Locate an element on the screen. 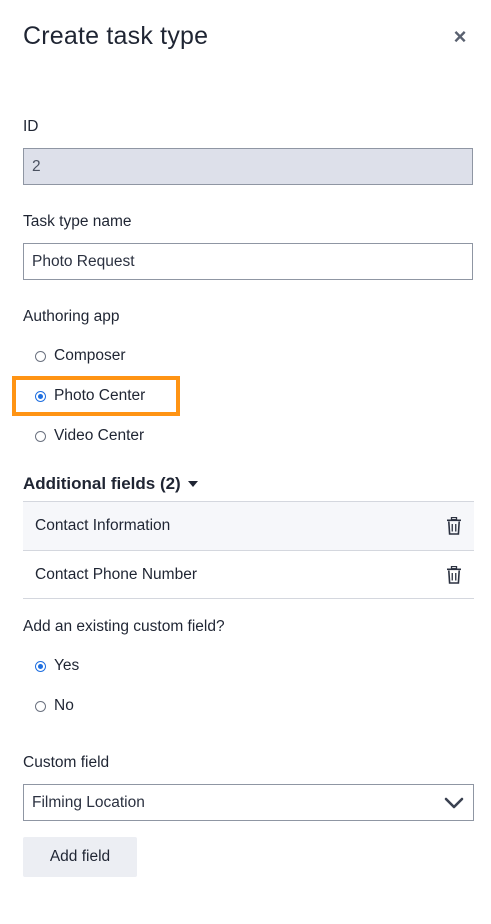 This screenshot has height=924, width=491. list-item: Contact Information is located at coordinates (248, 525).